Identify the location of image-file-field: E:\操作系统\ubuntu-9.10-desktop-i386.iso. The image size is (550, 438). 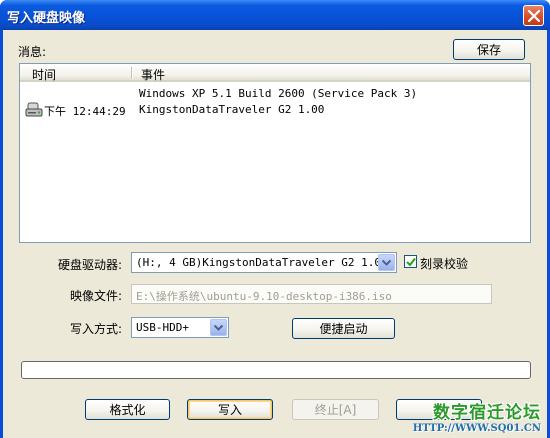
(311, 294).